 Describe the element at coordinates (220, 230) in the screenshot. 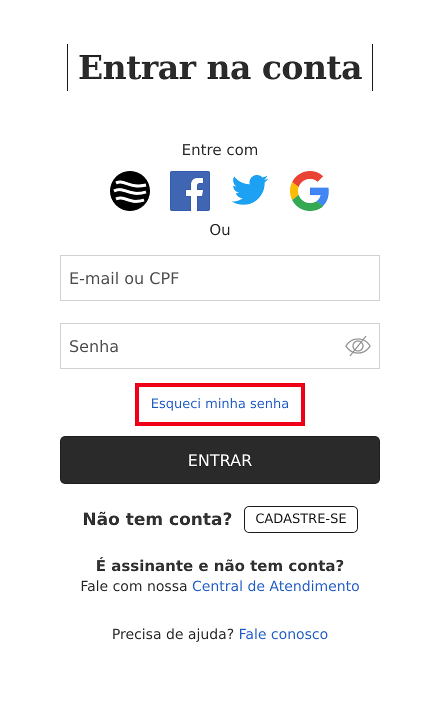

I see `divider-label: Ou` at that location.